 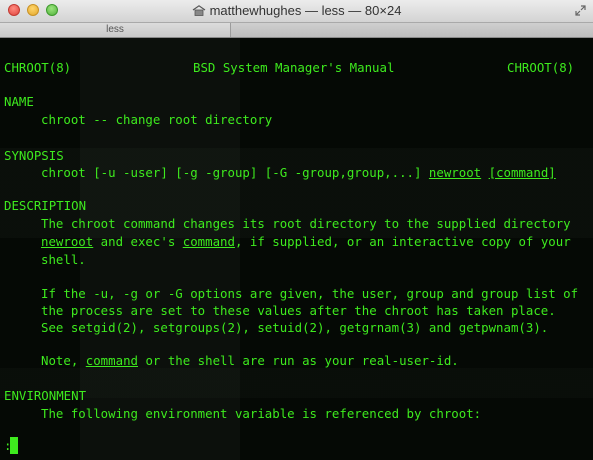 What do you see at coordinates (111, 360) in the screenshot?
I see `desc-note-command: command` at bounding box center [111, 360].